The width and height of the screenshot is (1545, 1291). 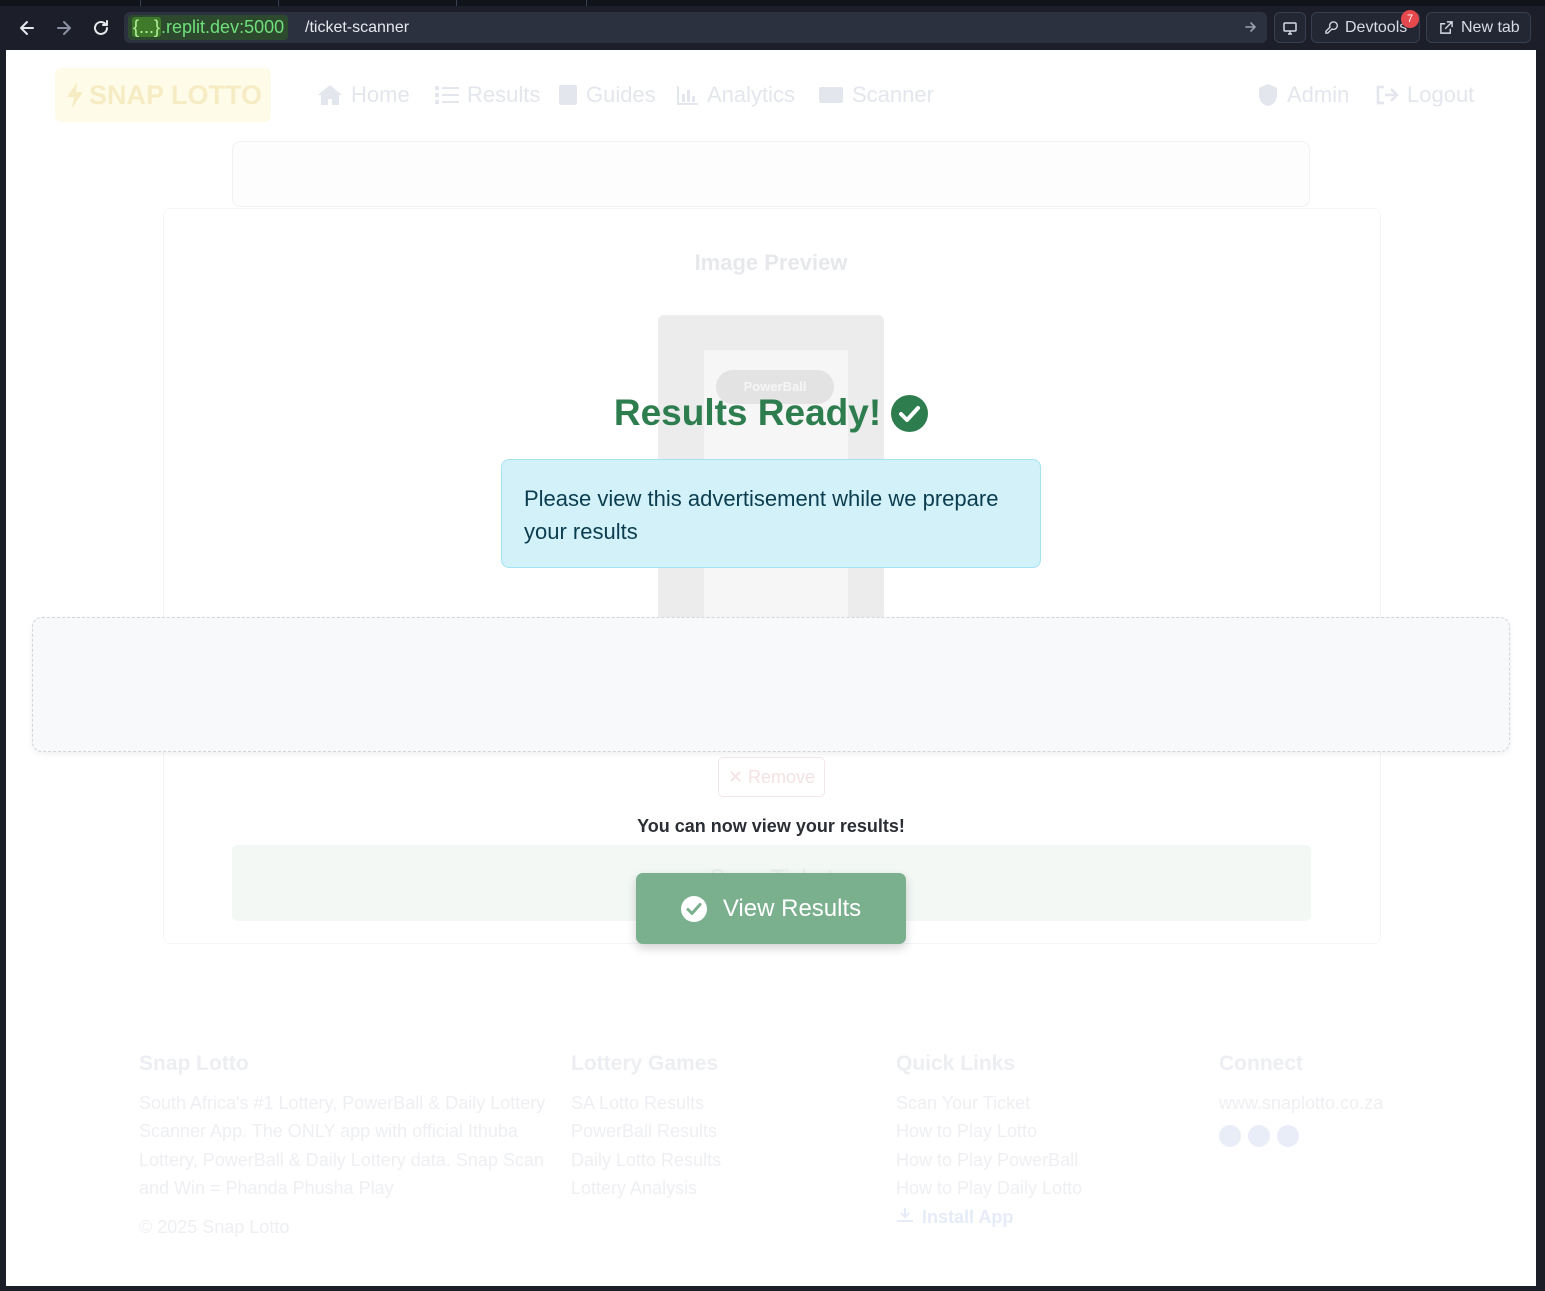 What do you see at coordinates (147, 27) in the screenshot?
I see `url-host-brace: {...}` at bounding box center [147, 27].